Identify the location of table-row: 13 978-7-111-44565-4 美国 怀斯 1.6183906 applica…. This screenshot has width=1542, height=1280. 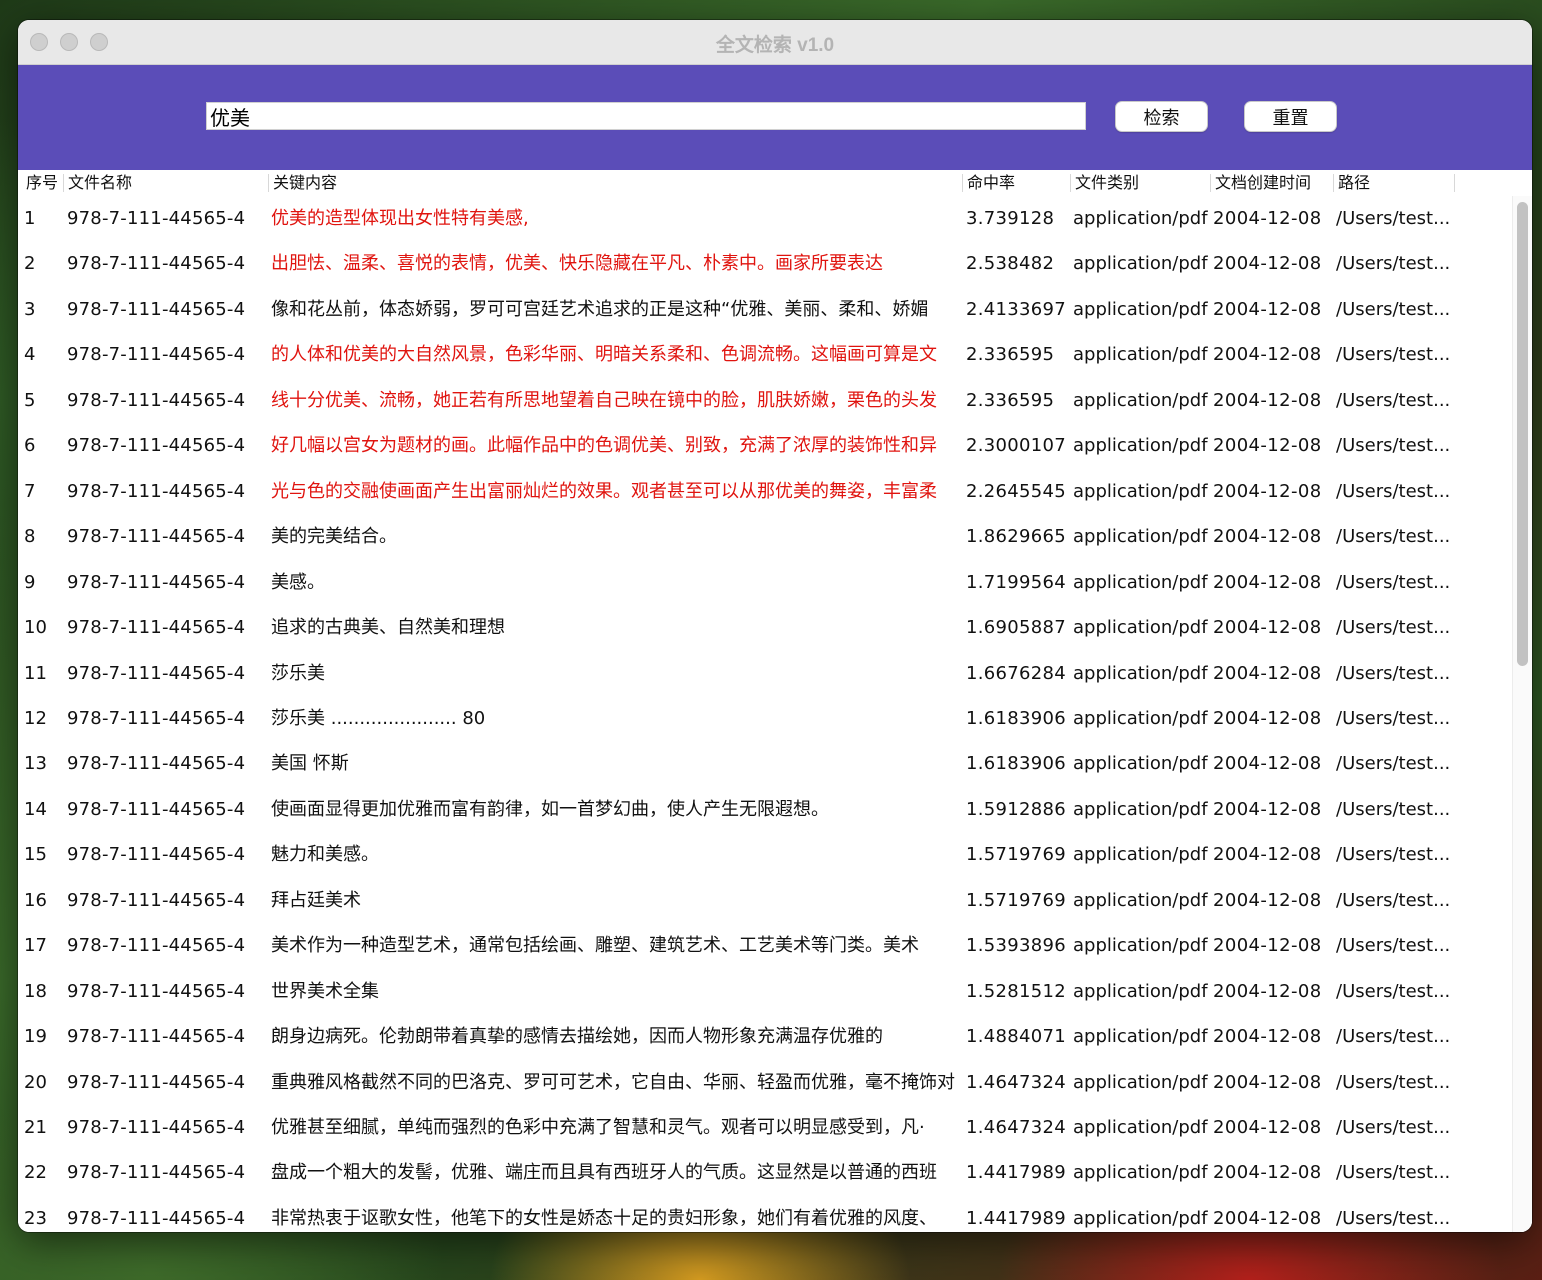
(765, 763).